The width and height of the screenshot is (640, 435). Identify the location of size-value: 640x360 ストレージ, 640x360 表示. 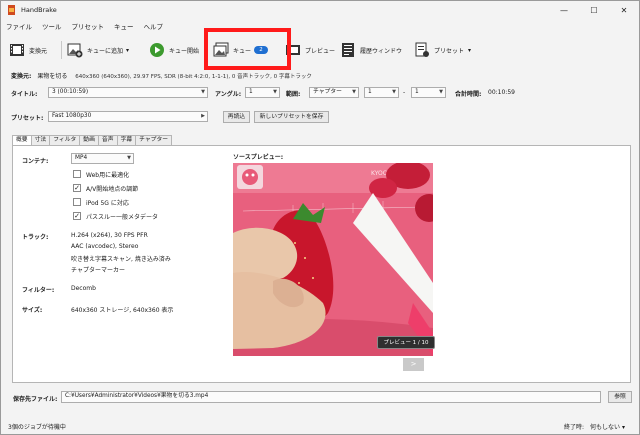
(122, 310).